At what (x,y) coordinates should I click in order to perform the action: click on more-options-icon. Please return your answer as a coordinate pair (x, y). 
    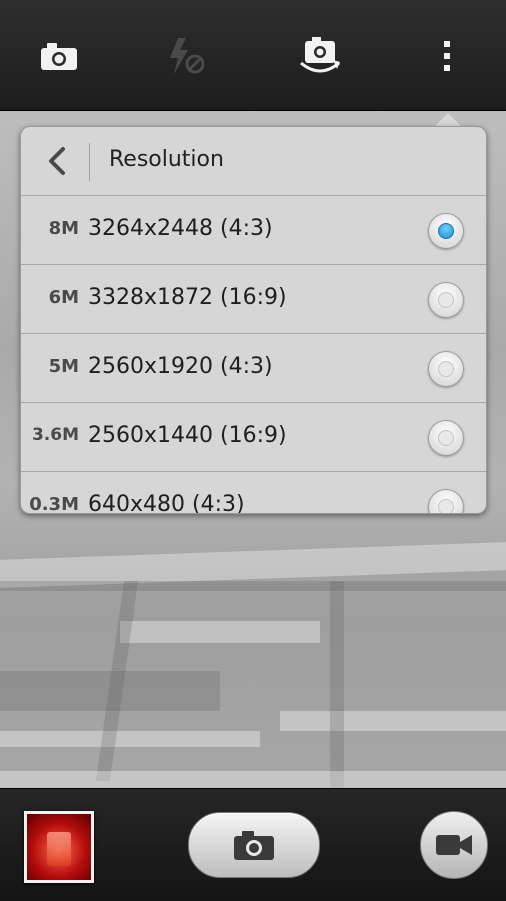
    Looking at the image, I should click on (447, 56).